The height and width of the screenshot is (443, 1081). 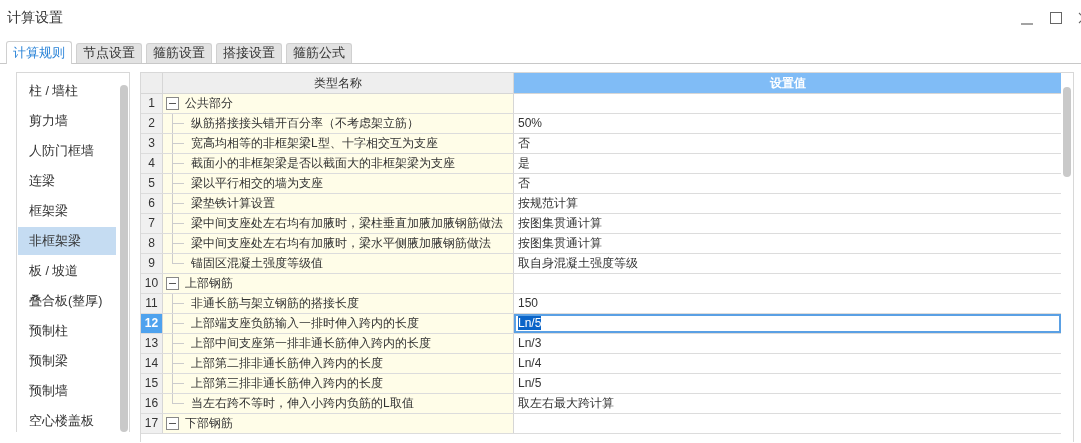 I want to click on setting-name: 上部端支座负筋输入一排时伸入跨内的长度, so click(x=305, y=323).